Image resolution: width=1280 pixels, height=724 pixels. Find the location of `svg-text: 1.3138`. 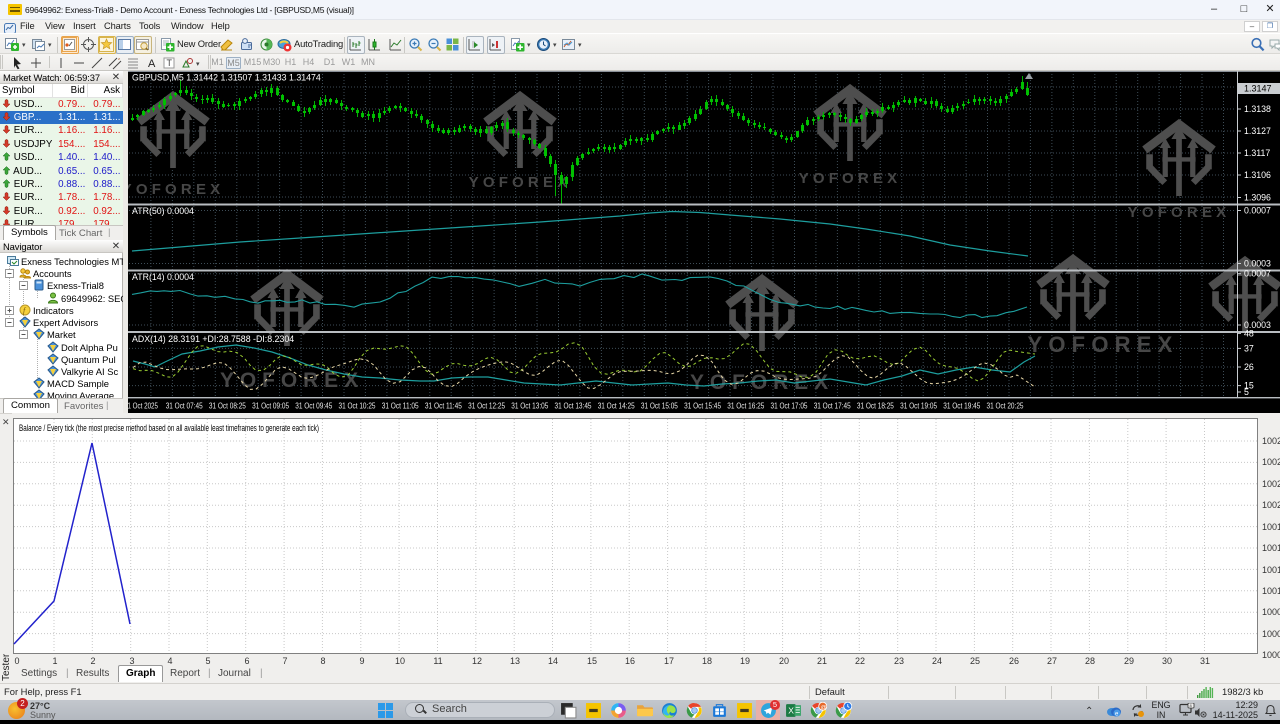

svg-text: 1.3138 is located at coordinates (1257, 109).